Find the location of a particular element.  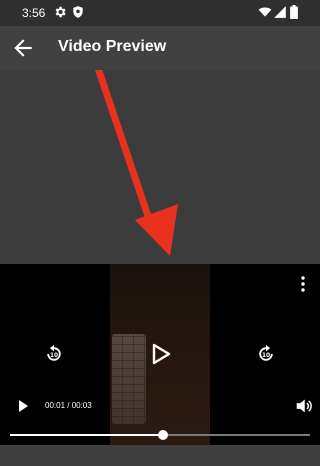

rewind-button: 10 is located at coordinates (54, 354).